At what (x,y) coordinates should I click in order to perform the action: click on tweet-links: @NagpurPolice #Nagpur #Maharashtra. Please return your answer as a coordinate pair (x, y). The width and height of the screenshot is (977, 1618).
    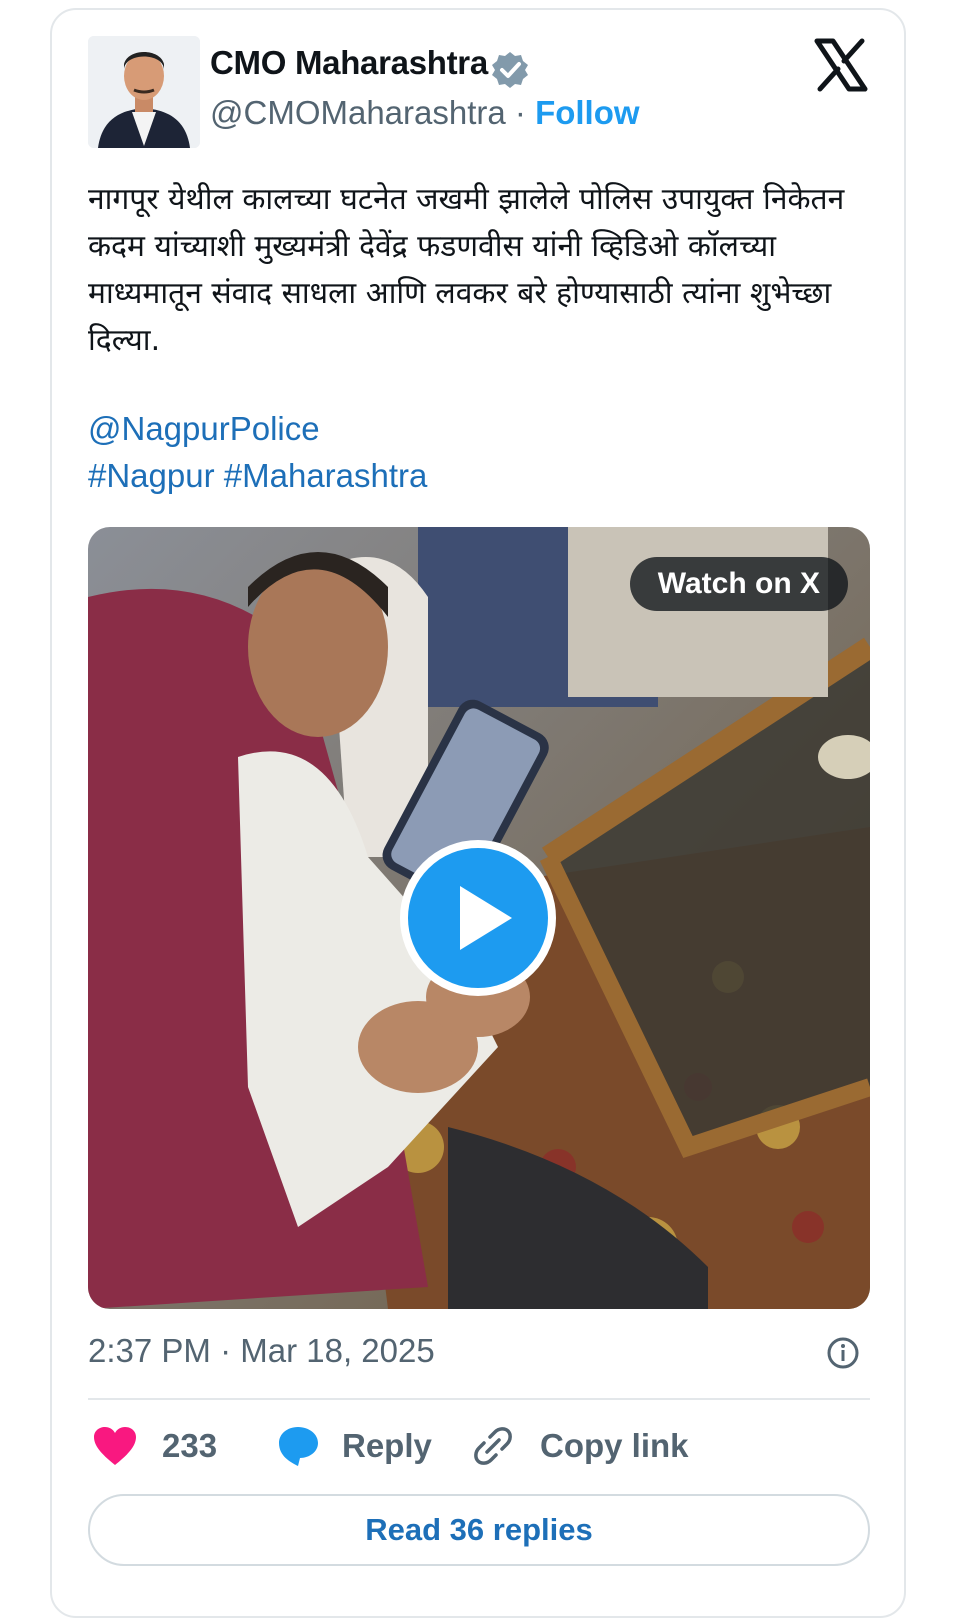
    Looking at the image, I should click on (257, 452).